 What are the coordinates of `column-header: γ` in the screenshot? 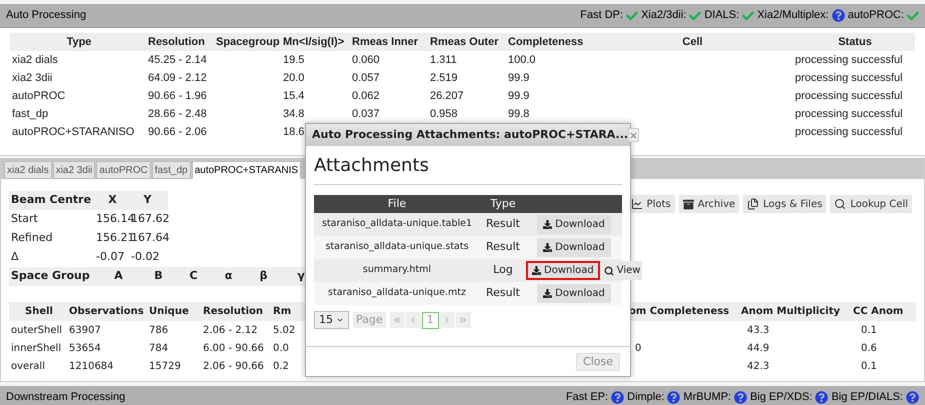 It's located at (301, 276).